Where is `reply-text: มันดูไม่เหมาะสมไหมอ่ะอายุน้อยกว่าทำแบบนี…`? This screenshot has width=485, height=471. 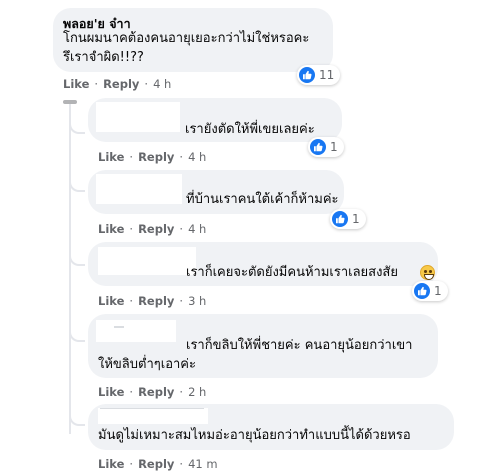
reply-text: มันดูไม่เหมาะสมไหมอ่ะอายุน้อยกว่าทำแบบนี… is located at coordinates (254, 435).